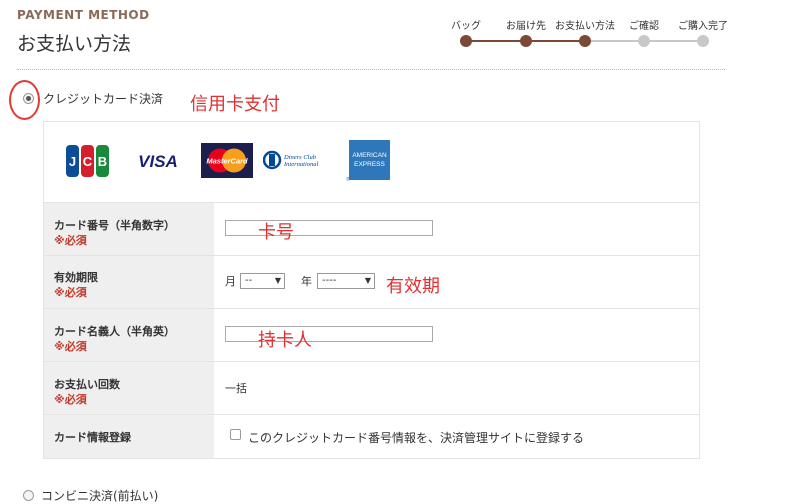 The image size is (786, 504). Describe the element at coordinates (74, 44) in the screenshot. I see `page-title: お支払い方法` at that location.